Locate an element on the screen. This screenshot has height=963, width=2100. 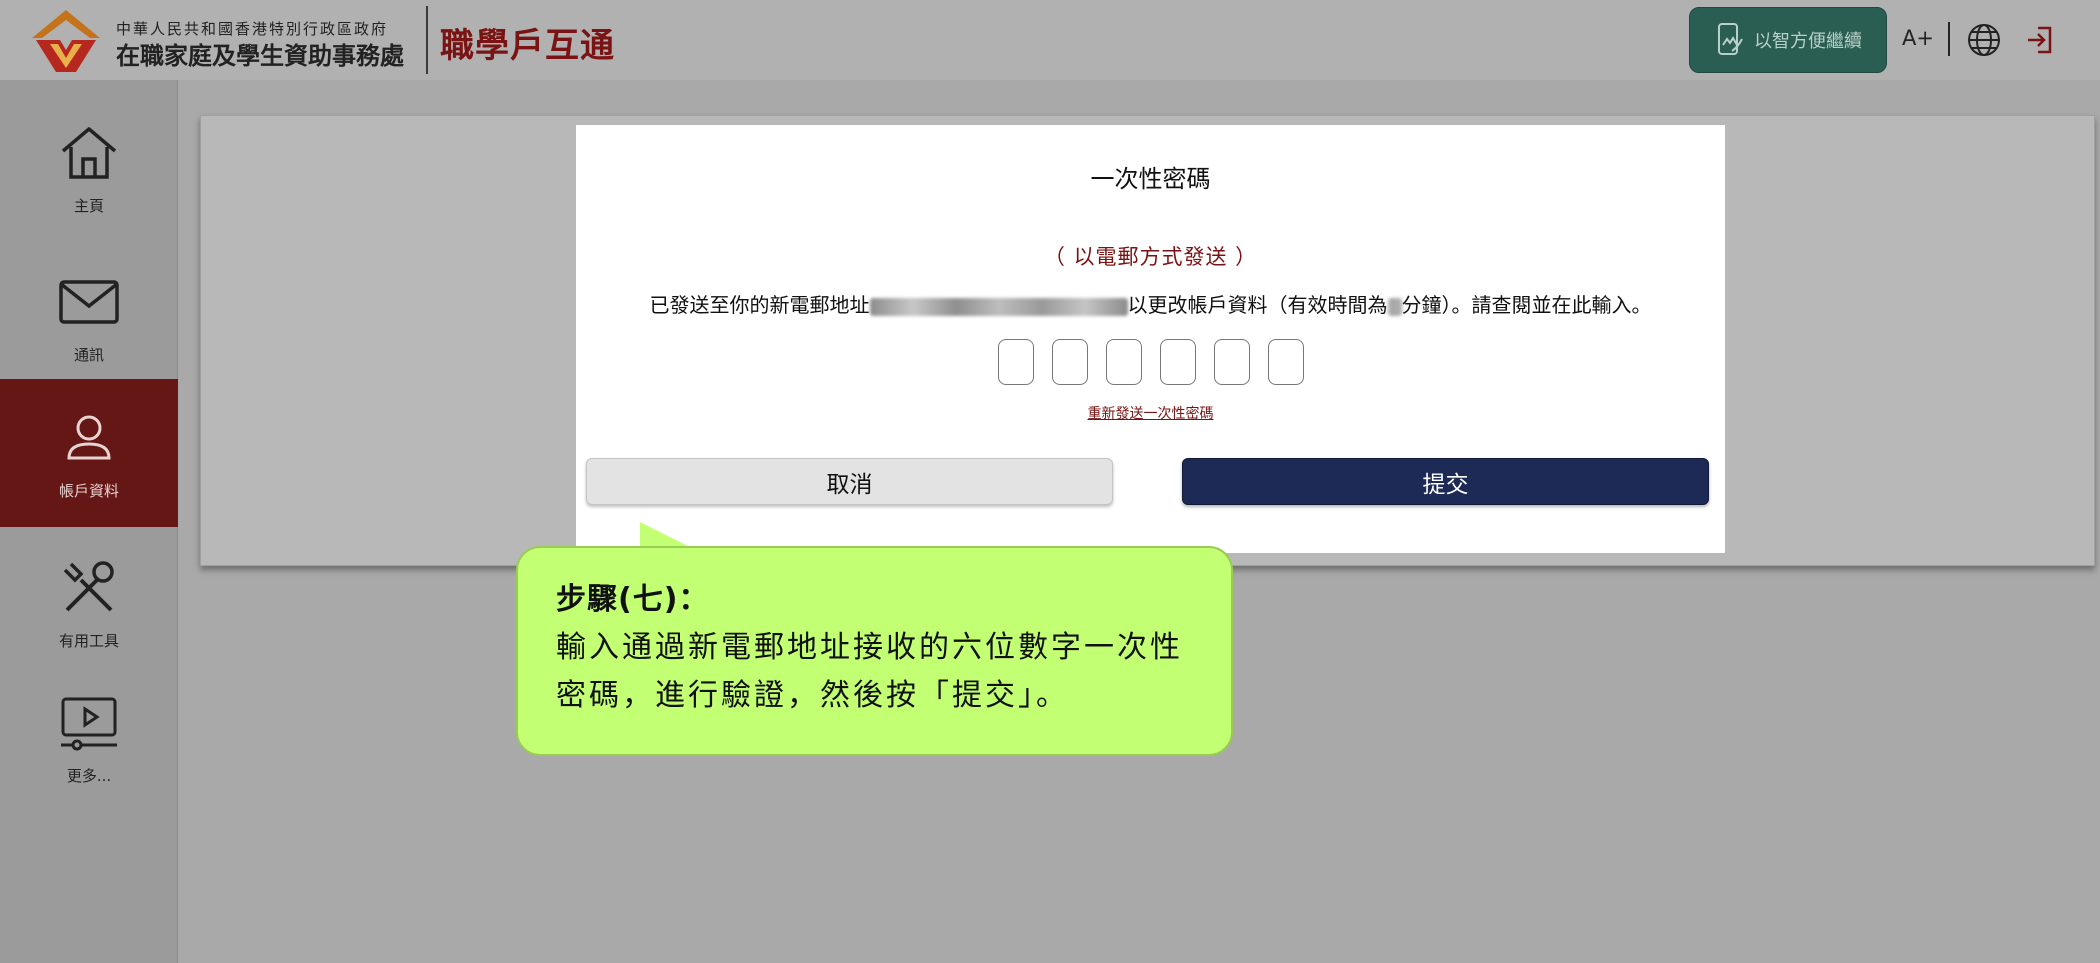
iam-smart-icon is located at coordinates (1730, 39).